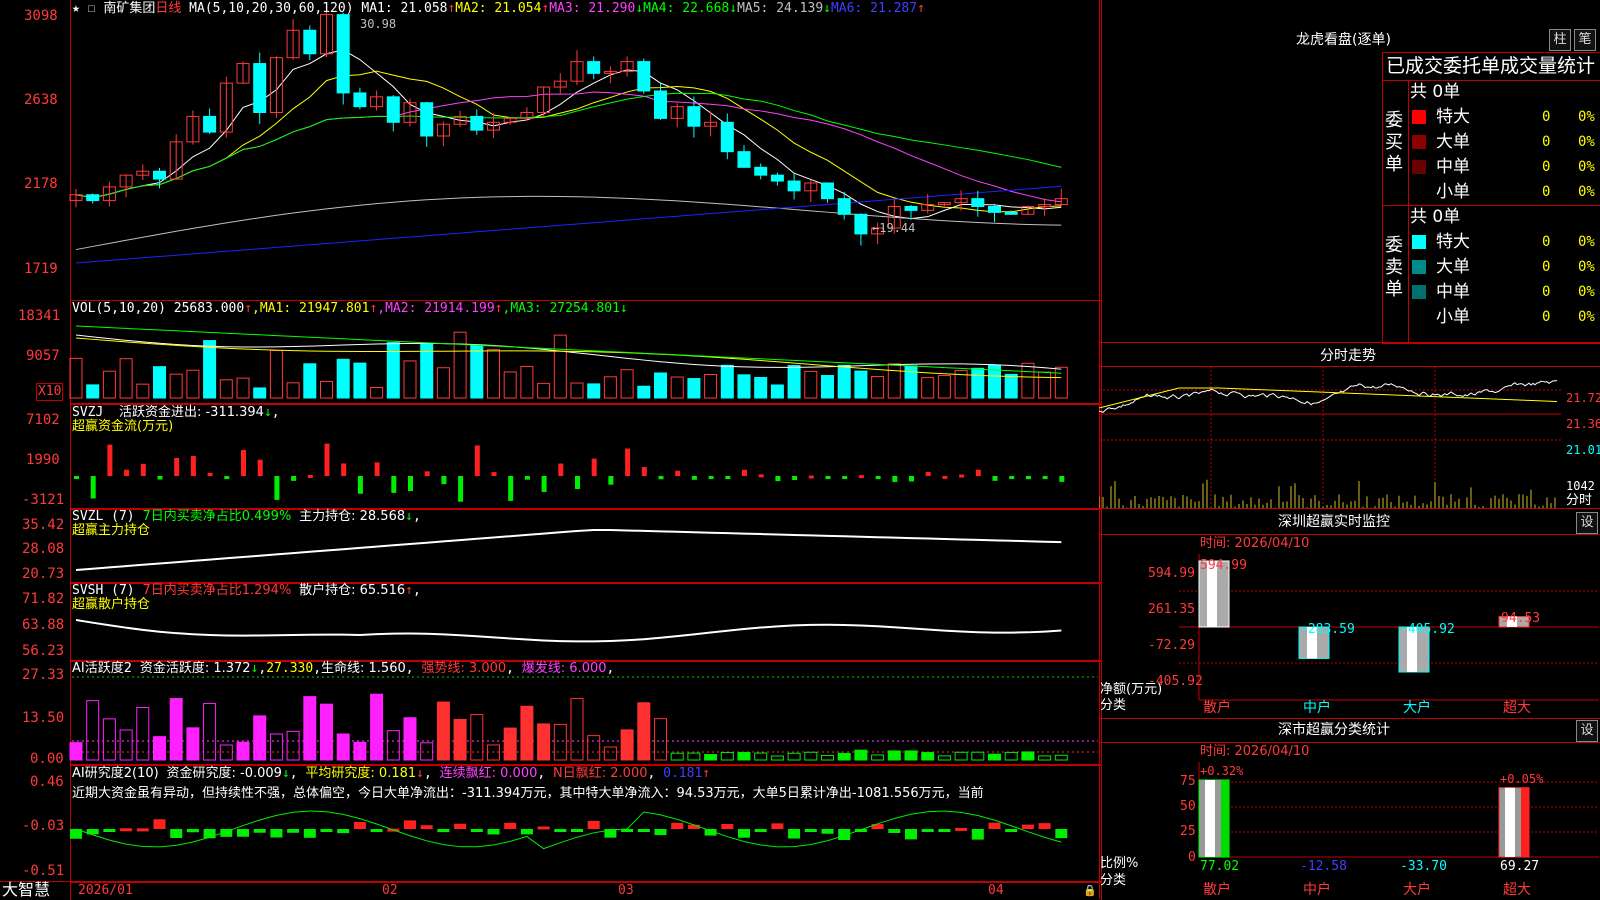 This screenshot has width=1600, height=900. I want to click on ai-active-label5: 爆发线: 6.000, so click(564, 668).